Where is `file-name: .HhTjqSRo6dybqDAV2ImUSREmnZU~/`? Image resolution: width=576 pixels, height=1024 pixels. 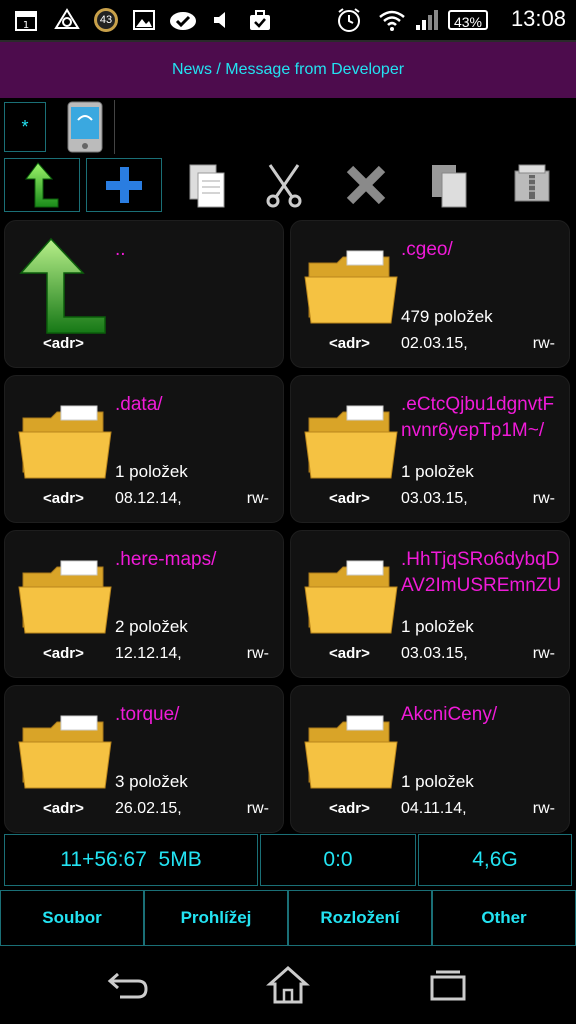
file-name: .HhTjqSRo6dybqDAV2ImUSREmnZU~/ is located at coordinates (481, 576).